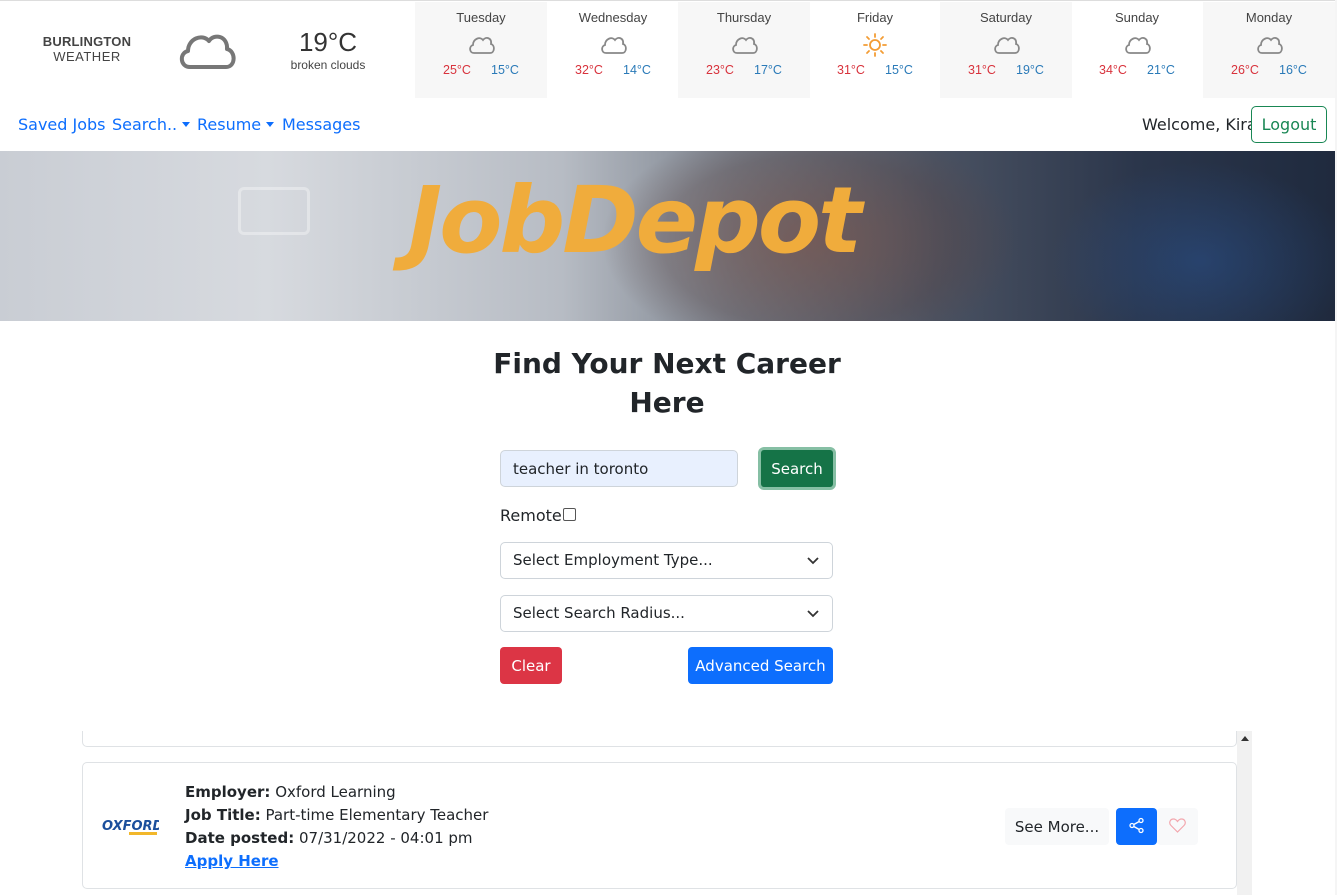  What do you see at coordinates (875, 45) in the screenshot?
I see `sun-icon` at bounding box center [875, 45].